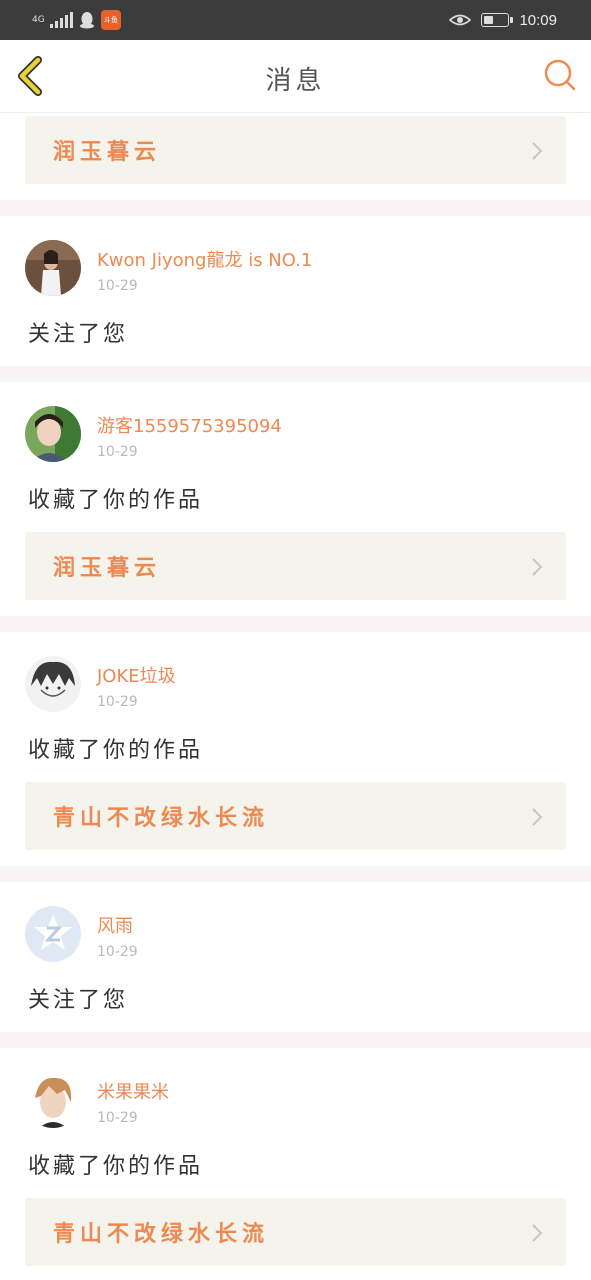  What do you see at coordinates (560, 75) in the screenshot?
I see `search-icon` at bounding box center [560, 75].